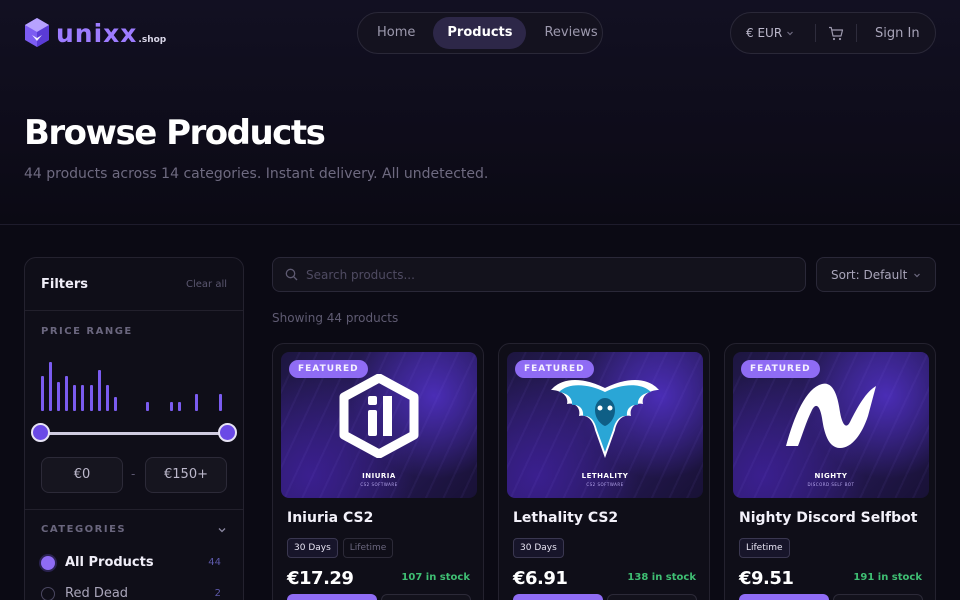 The width and height of the screenshot is (960, 600). Describe the element at coordinates (340, 548) in the screenshot. I see `duration-options: 30 Days Lifetime` at that location.